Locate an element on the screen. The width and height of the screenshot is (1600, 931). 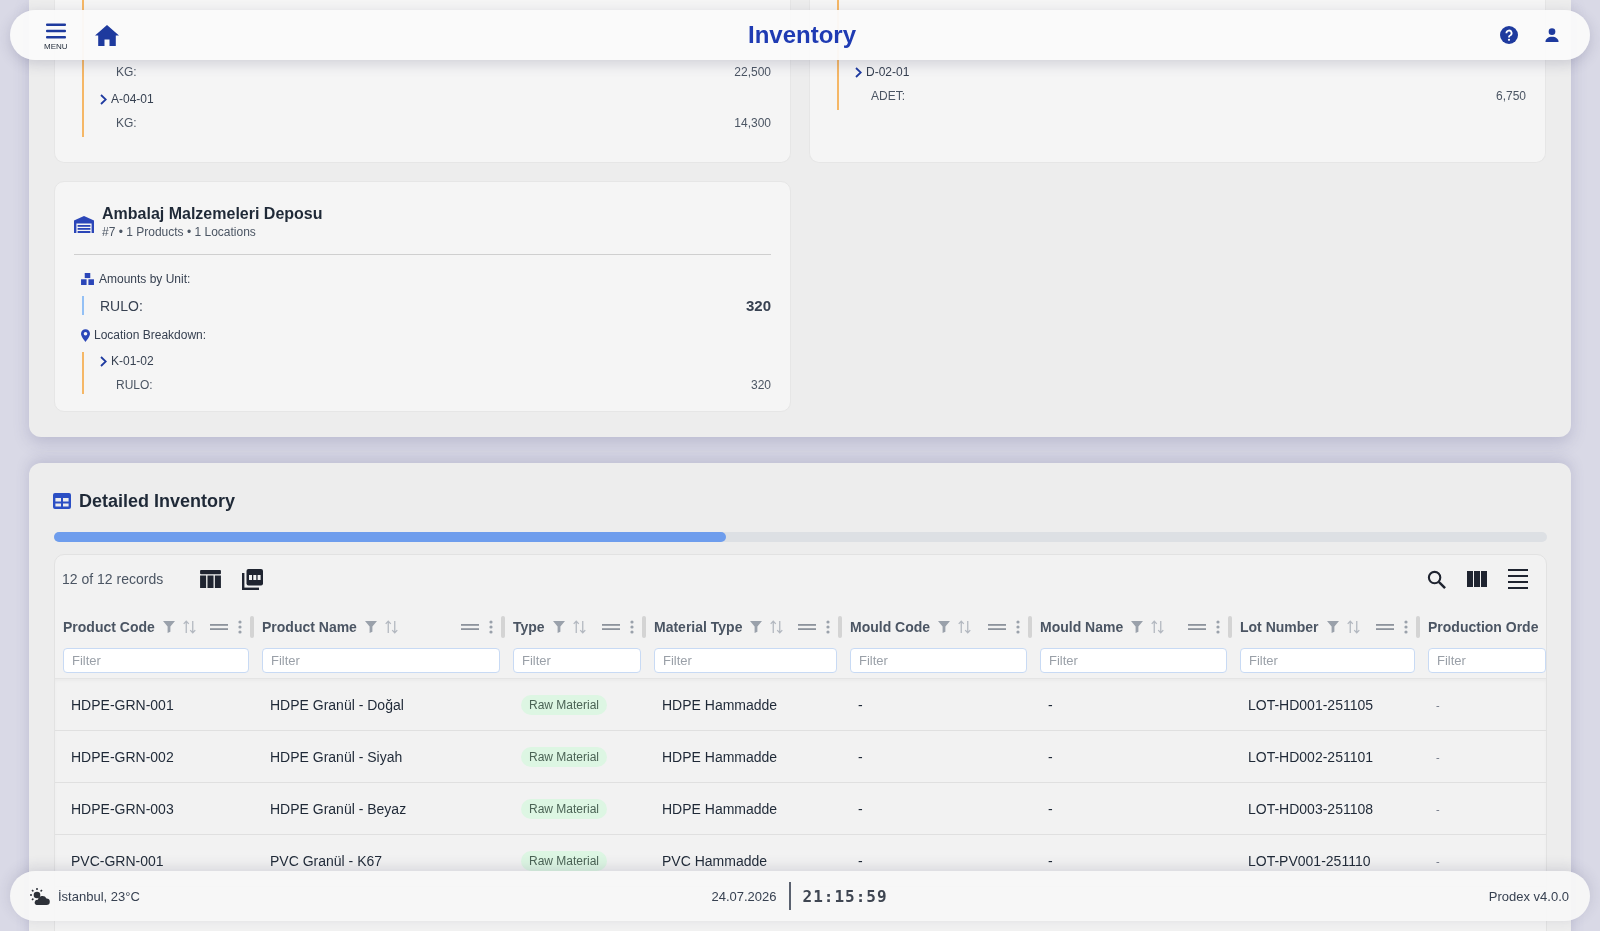
weather-text: İstanbul, 23°C is located at coordinates (99, 896).